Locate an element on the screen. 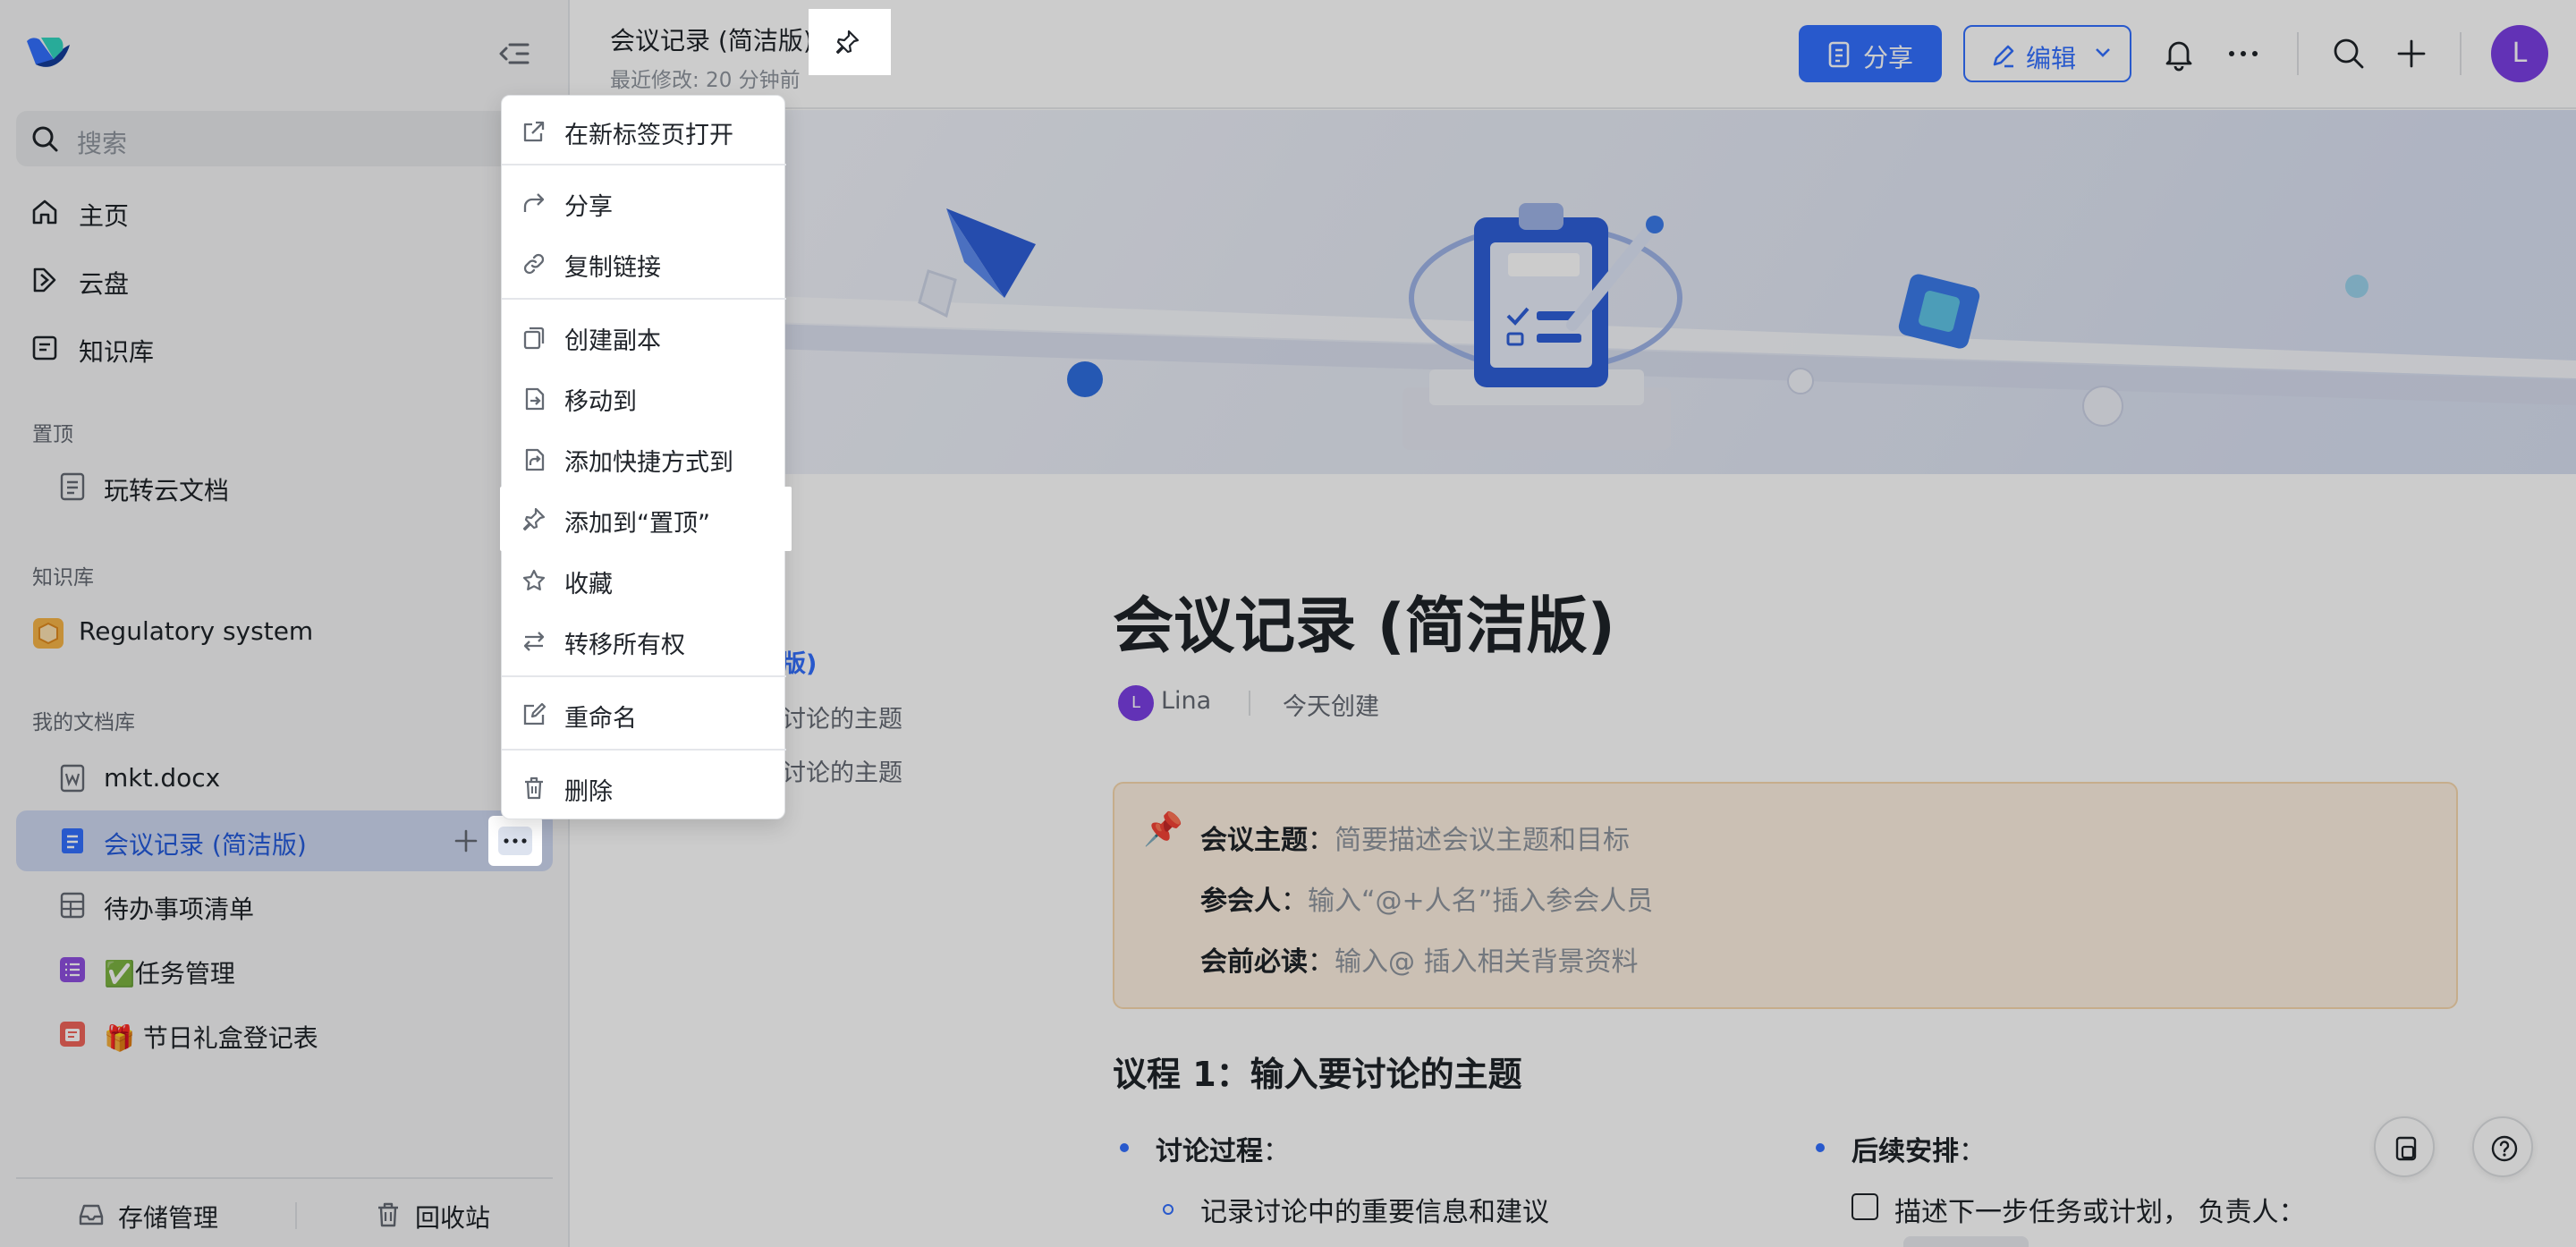 Image resolution: width=2576 pixels, height=1247 pixels. pinned-item: 玩转云文档 is located at coordinates (284, 486).